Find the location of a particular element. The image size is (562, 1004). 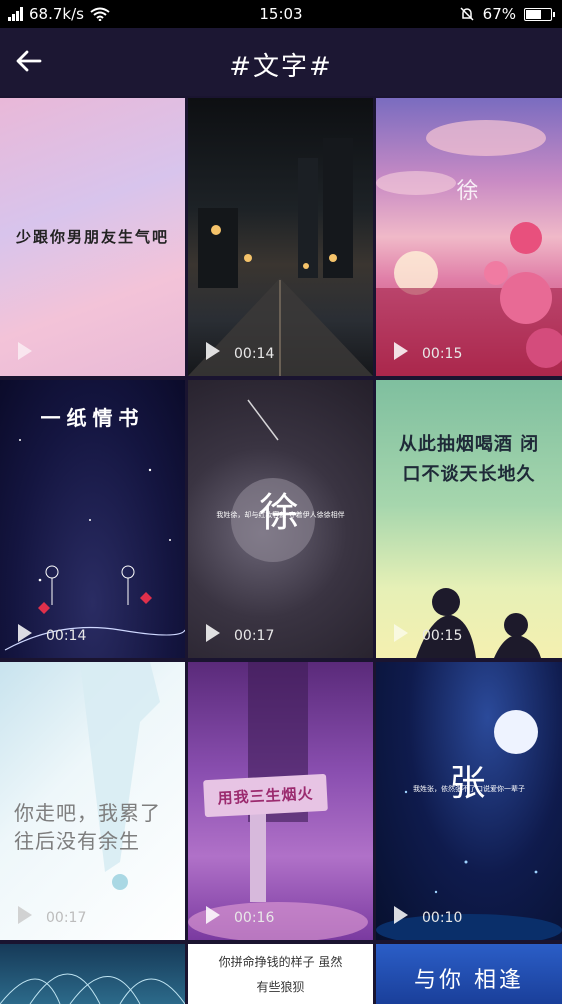

video-tile: 00:14 is located at coordinates (280, 237).